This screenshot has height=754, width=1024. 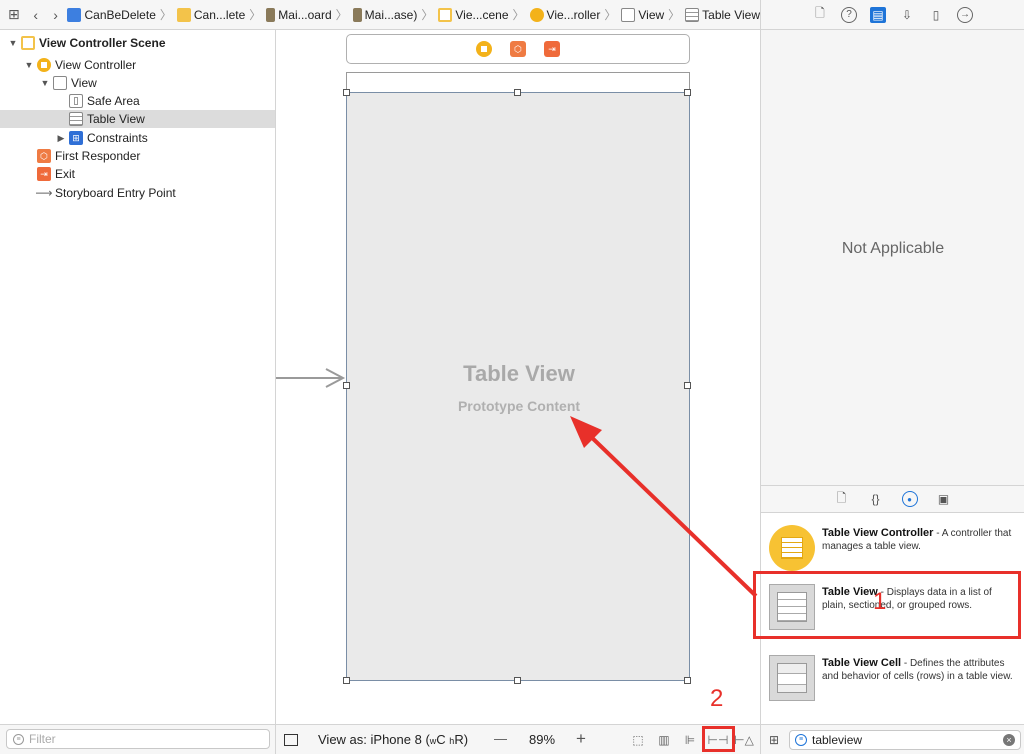 What do you see at coordinates (74, 14) in the screenshot?
I see `project-icon` at bounding box center [74, 14].